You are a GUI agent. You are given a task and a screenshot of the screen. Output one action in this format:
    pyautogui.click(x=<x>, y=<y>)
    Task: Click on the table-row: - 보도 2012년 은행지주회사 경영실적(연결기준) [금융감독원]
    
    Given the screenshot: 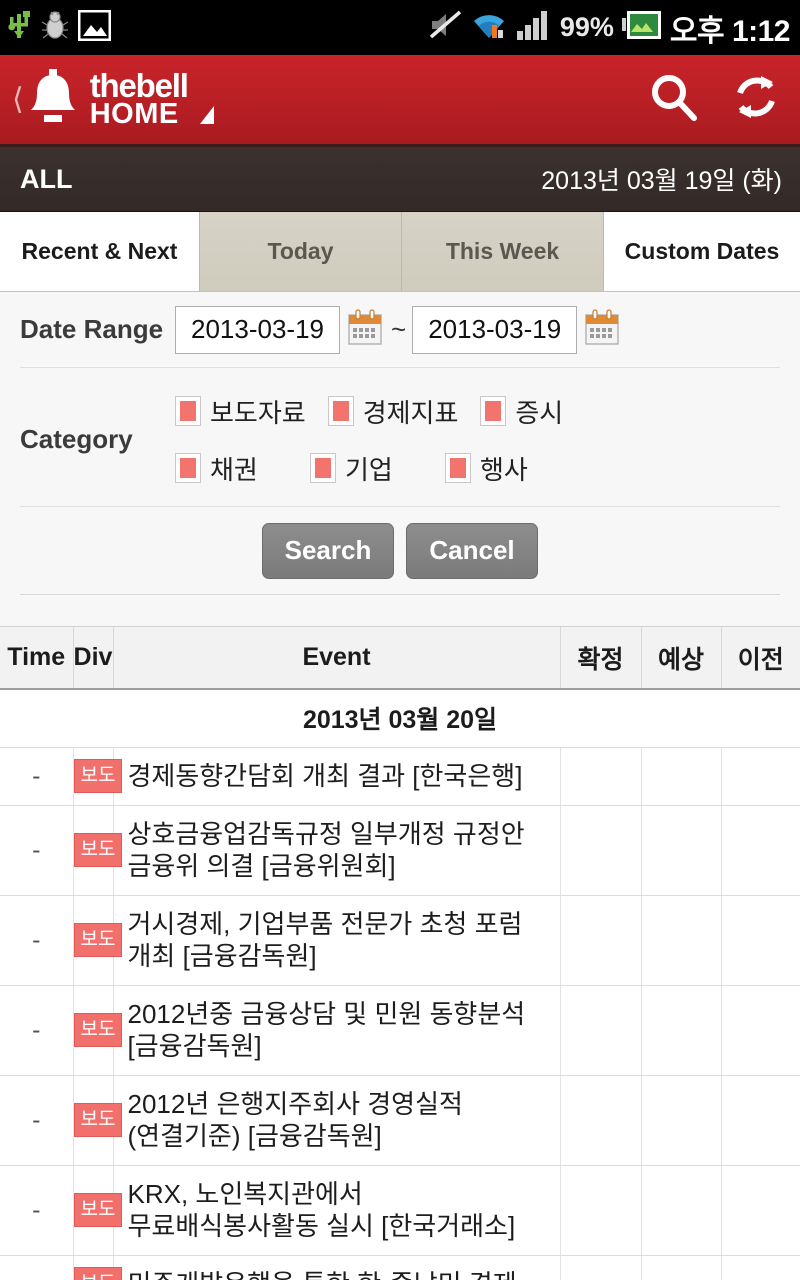 What is the action you would take?
    pyautogui.click(x=400, y=1120)
    